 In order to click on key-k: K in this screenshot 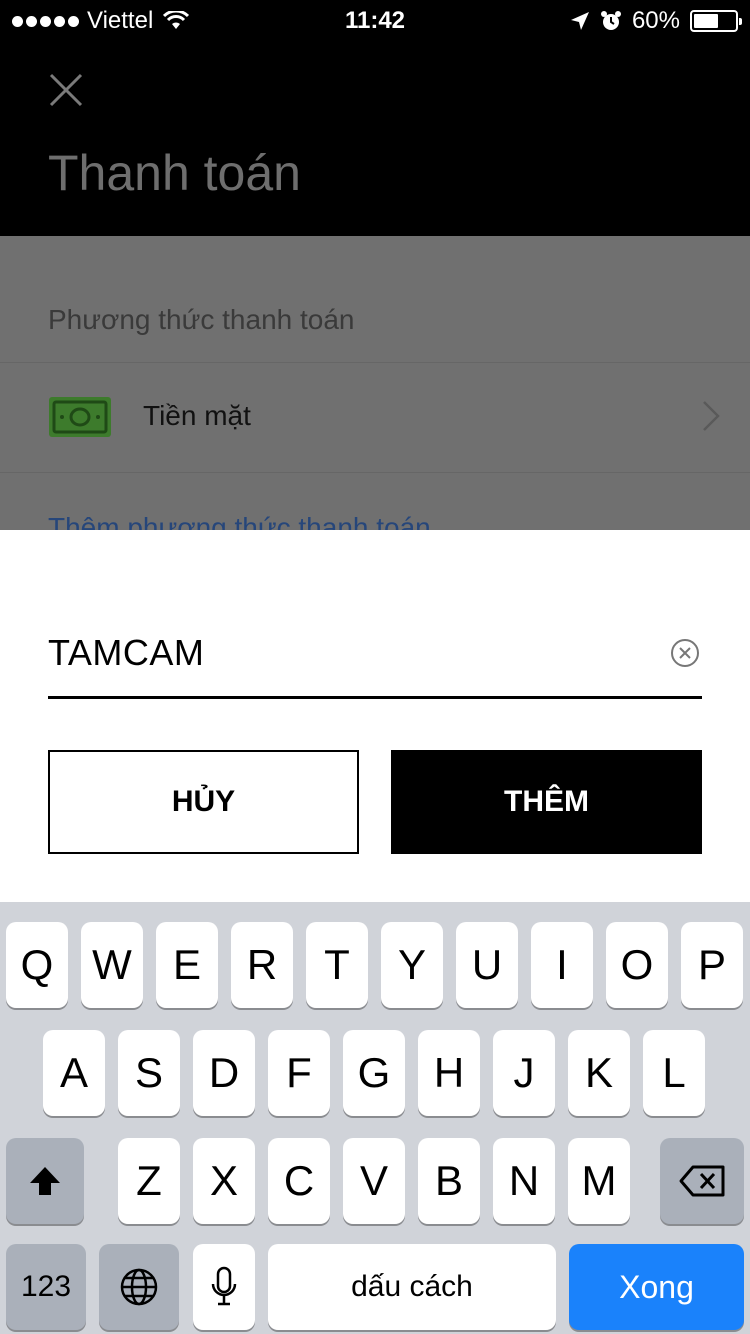, I will do `click(599, 1073)`.